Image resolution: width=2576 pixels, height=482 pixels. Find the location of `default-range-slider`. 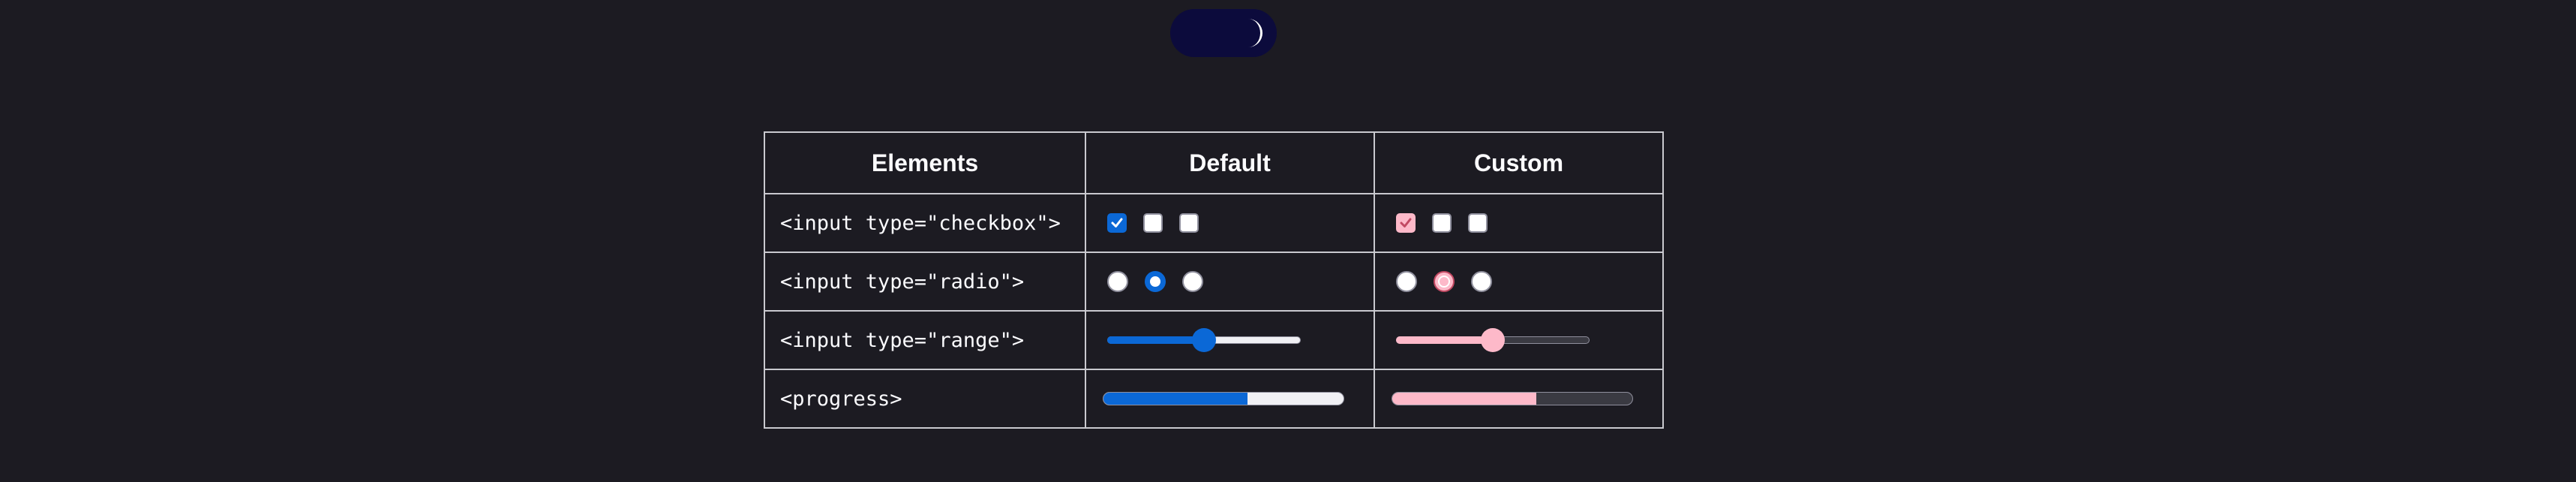

default-range-slider is located at coordinates (1204, 340).